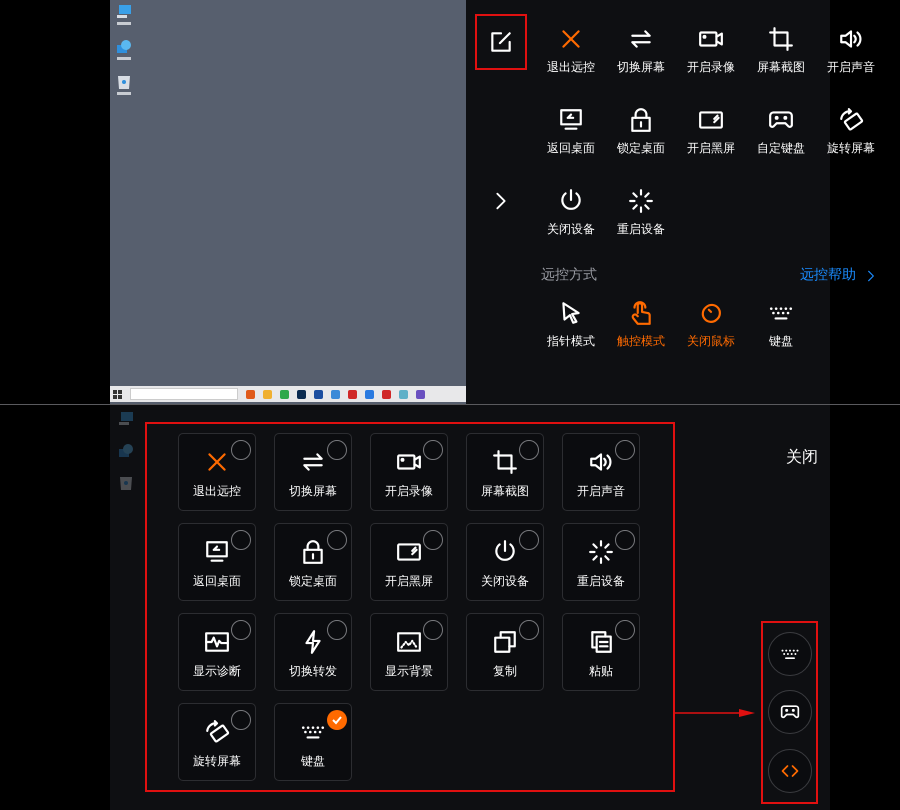 This screenshot has width=900, height=810. What do you see at coordinates (409, 472) in the screenshot?
I see `action-tile: 开启录像` at bounding box center [409, 472].